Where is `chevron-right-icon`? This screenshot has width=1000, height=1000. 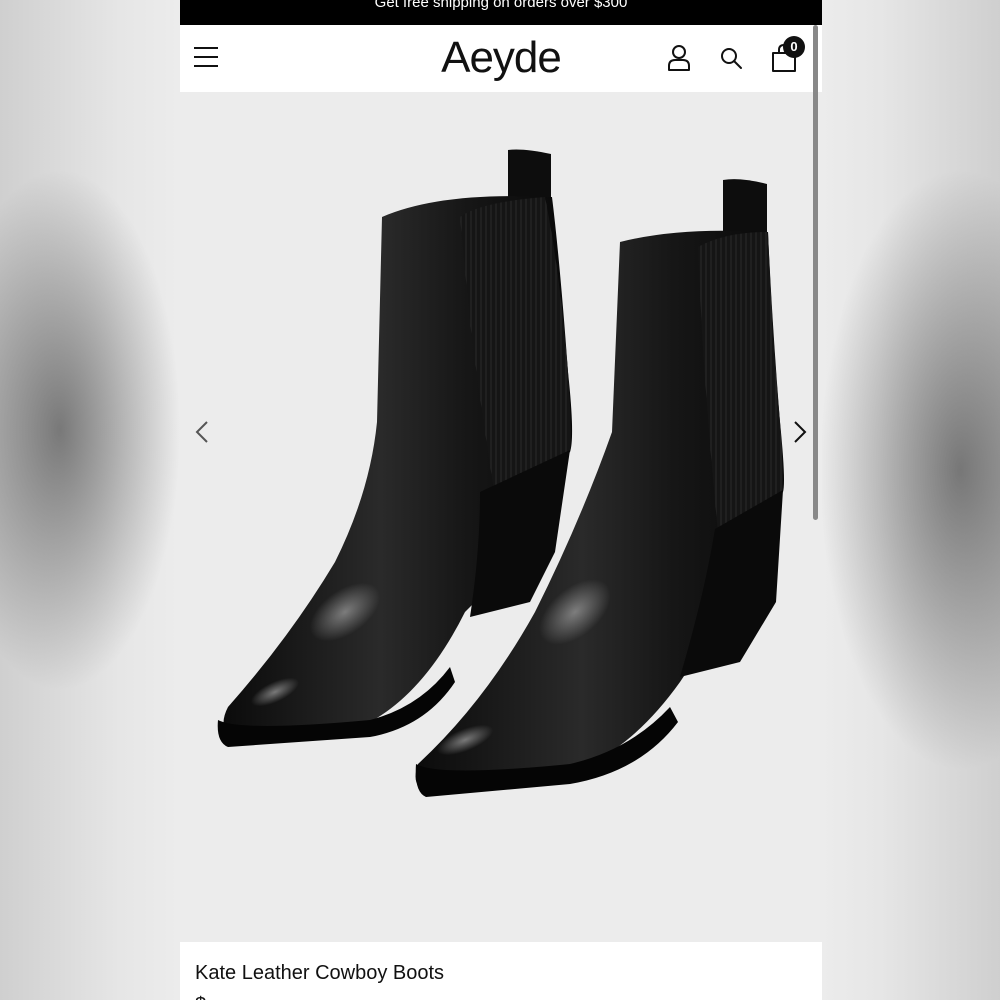
chevron-right-icon is located at coordinates (799, 432).